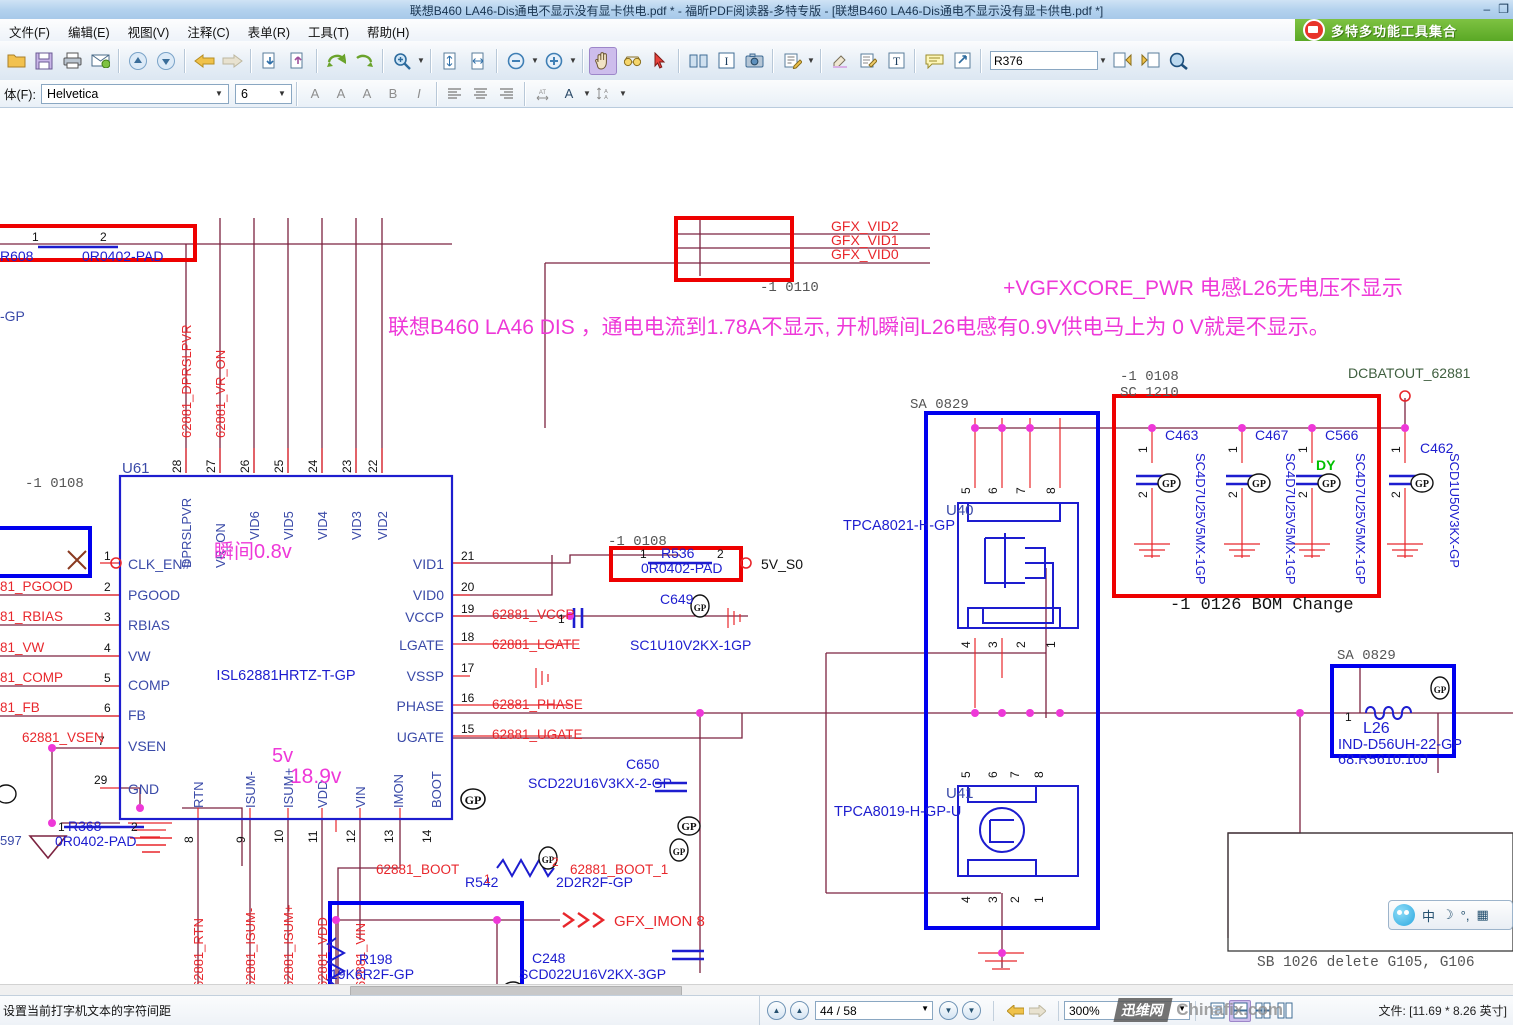  Describe the element at coordinates (204, 61) in the screenshot. I see `previous-view-icon` at that location.